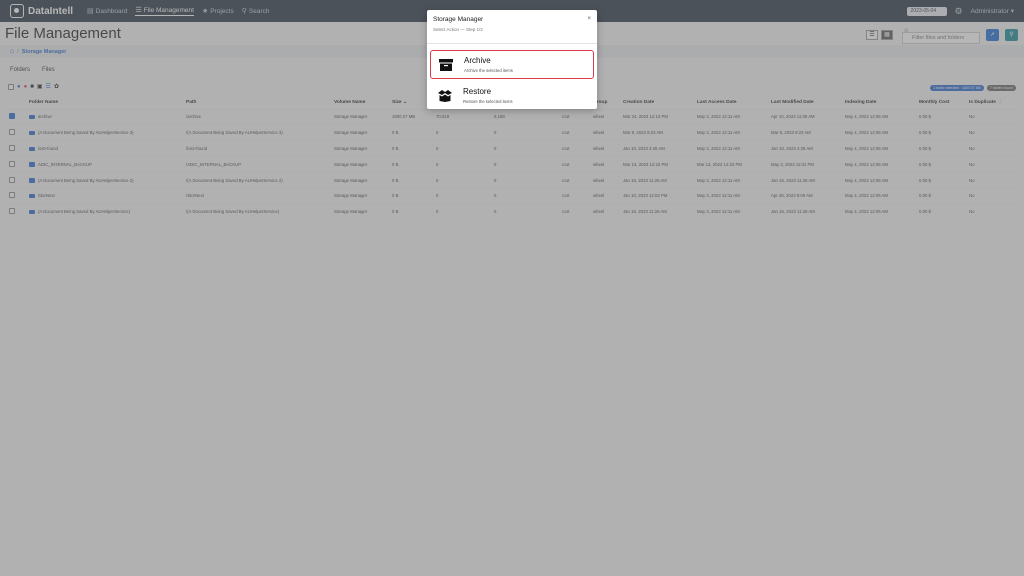 The image size is (1024, 576). I want to click on restore-option-desc: Restore the selected items, so click(488, 101).